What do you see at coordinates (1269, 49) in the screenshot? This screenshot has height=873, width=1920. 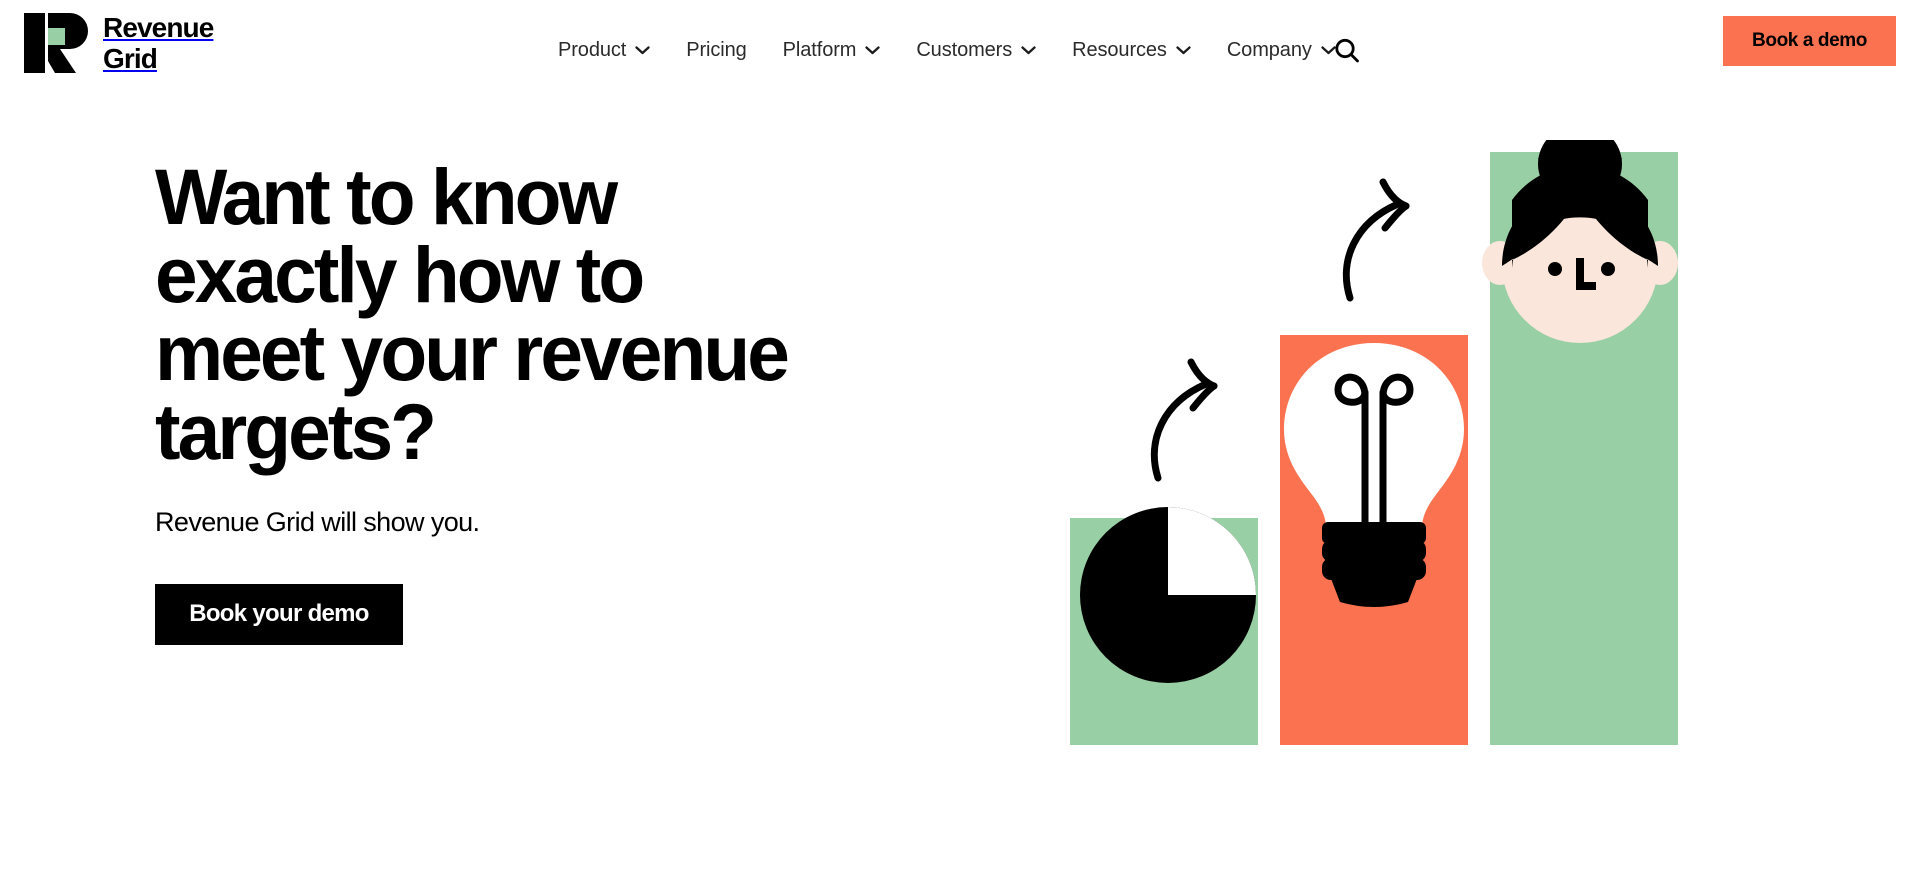 I see `nav-item-label: Company` at bounding box center [1269, 49].